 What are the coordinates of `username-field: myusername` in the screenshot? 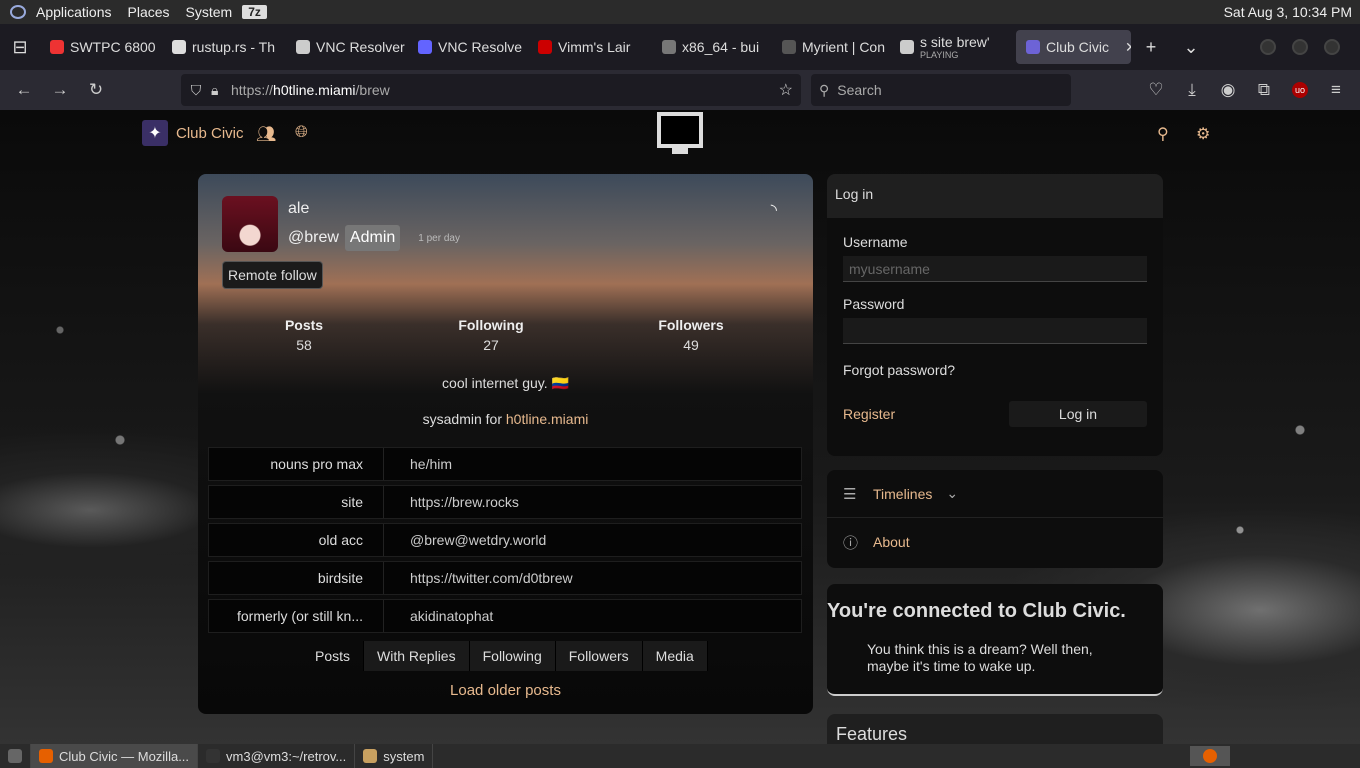 It's located at (995, 269).